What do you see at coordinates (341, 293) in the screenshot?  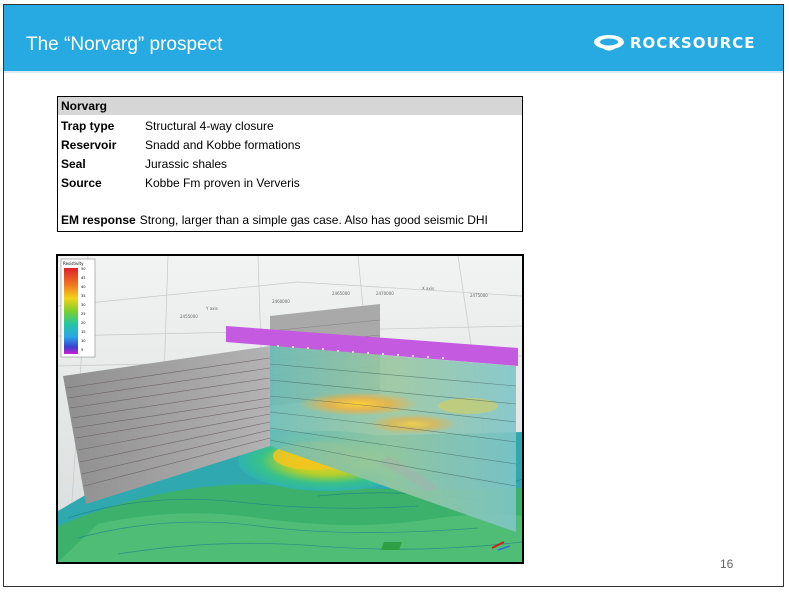 I see `svg-text: 2465000` at bounding box center [341, 293].